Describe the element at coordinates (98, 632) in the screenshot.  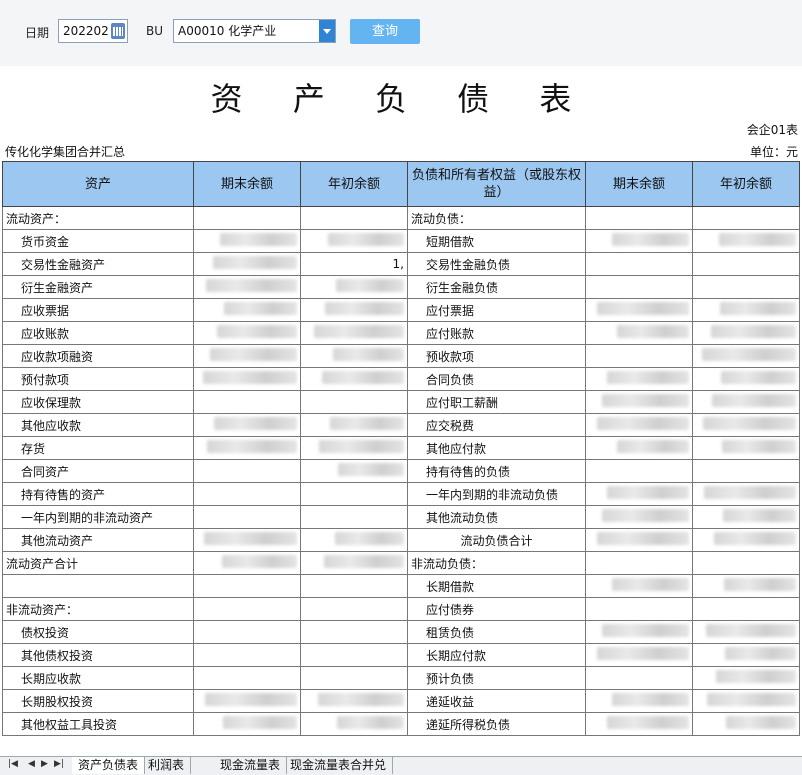
I see `asset-label: 债权投资` at that location.